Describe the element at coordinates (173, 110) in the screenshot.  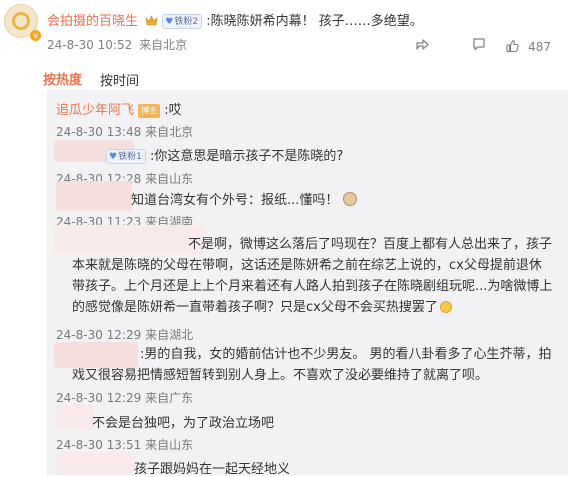
I see `reply-text: :哎` at that location.